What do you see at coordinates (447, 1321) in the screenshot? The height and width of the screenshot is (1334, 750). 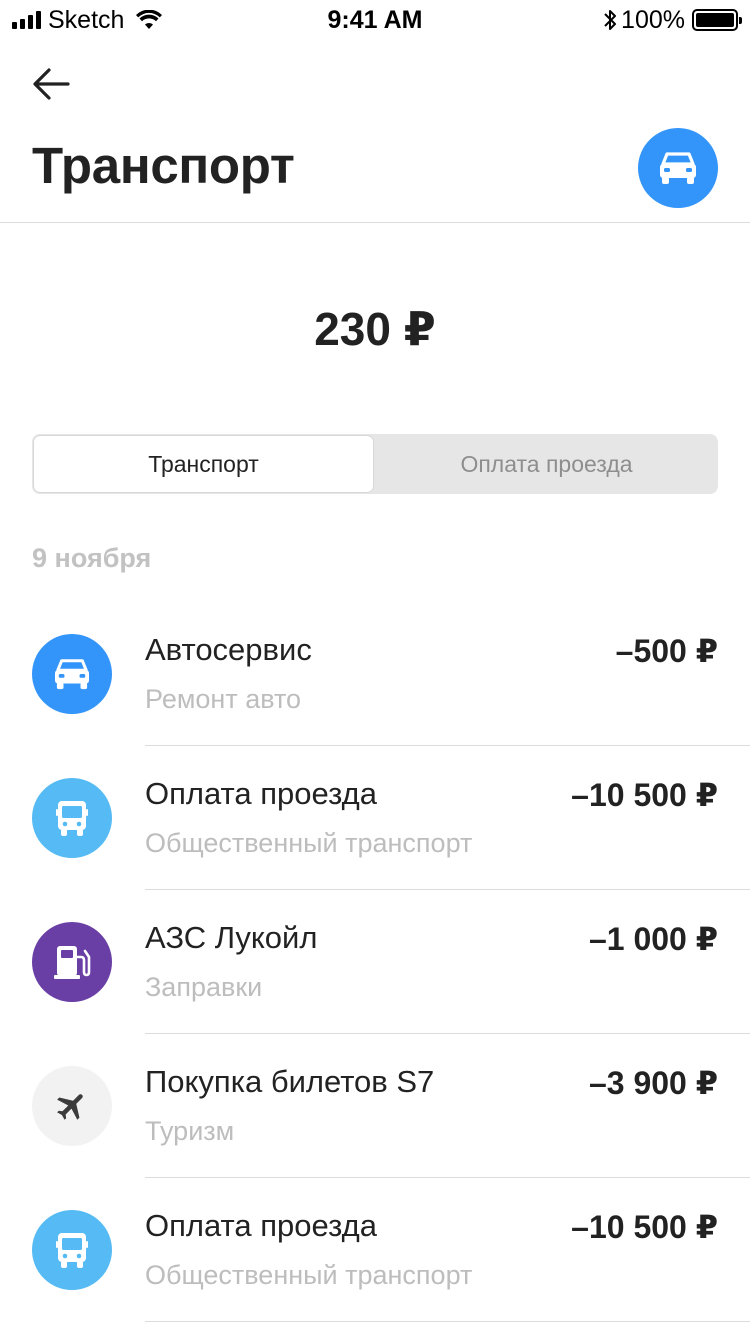 I see `row-divider` at bounding box center [447, 1321].